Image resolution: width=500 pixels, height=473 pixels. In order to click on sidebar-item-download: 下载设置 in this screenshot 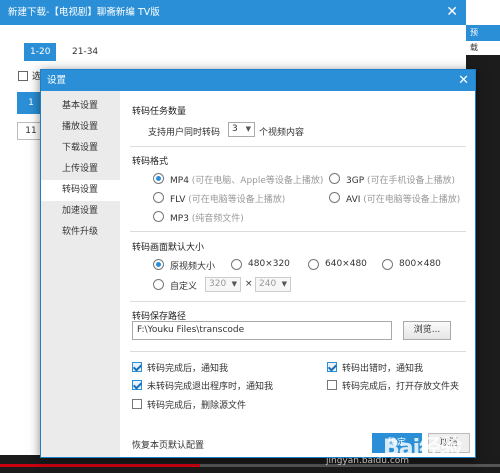, I will do `click(80, 148)`.